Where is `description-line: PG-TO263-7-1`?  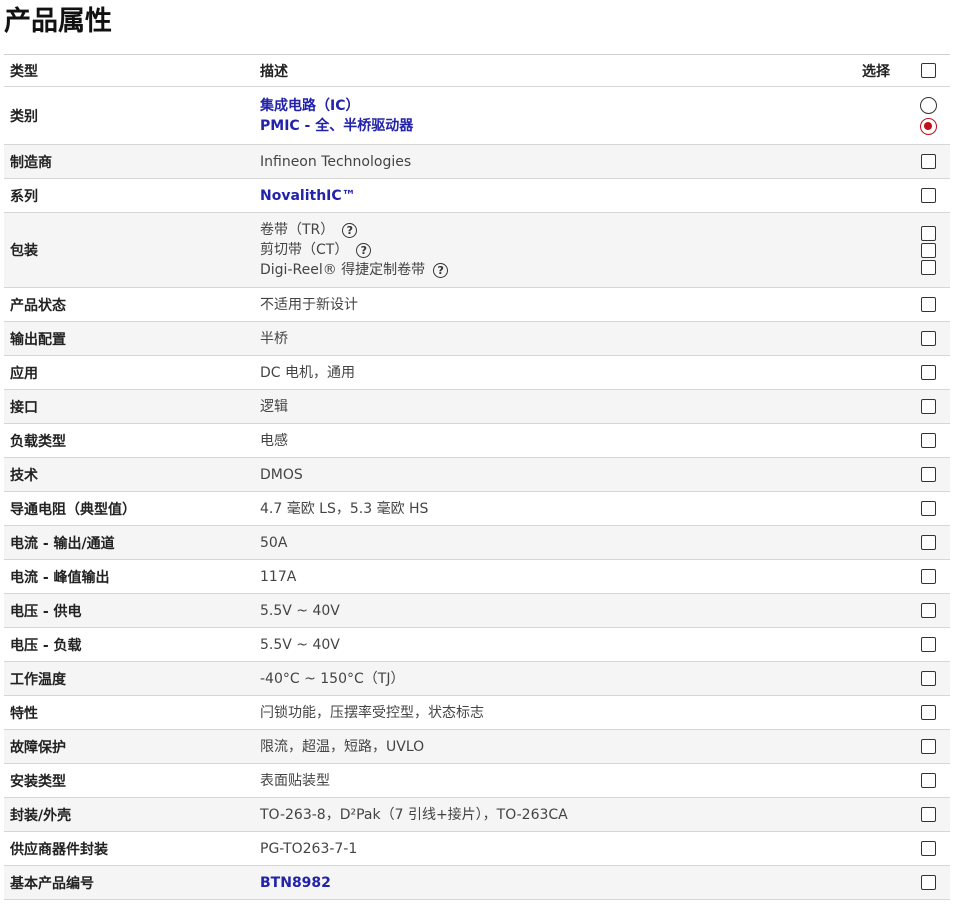
description-line: PG-TO263-7-1 is located at coordinates (308, 849).